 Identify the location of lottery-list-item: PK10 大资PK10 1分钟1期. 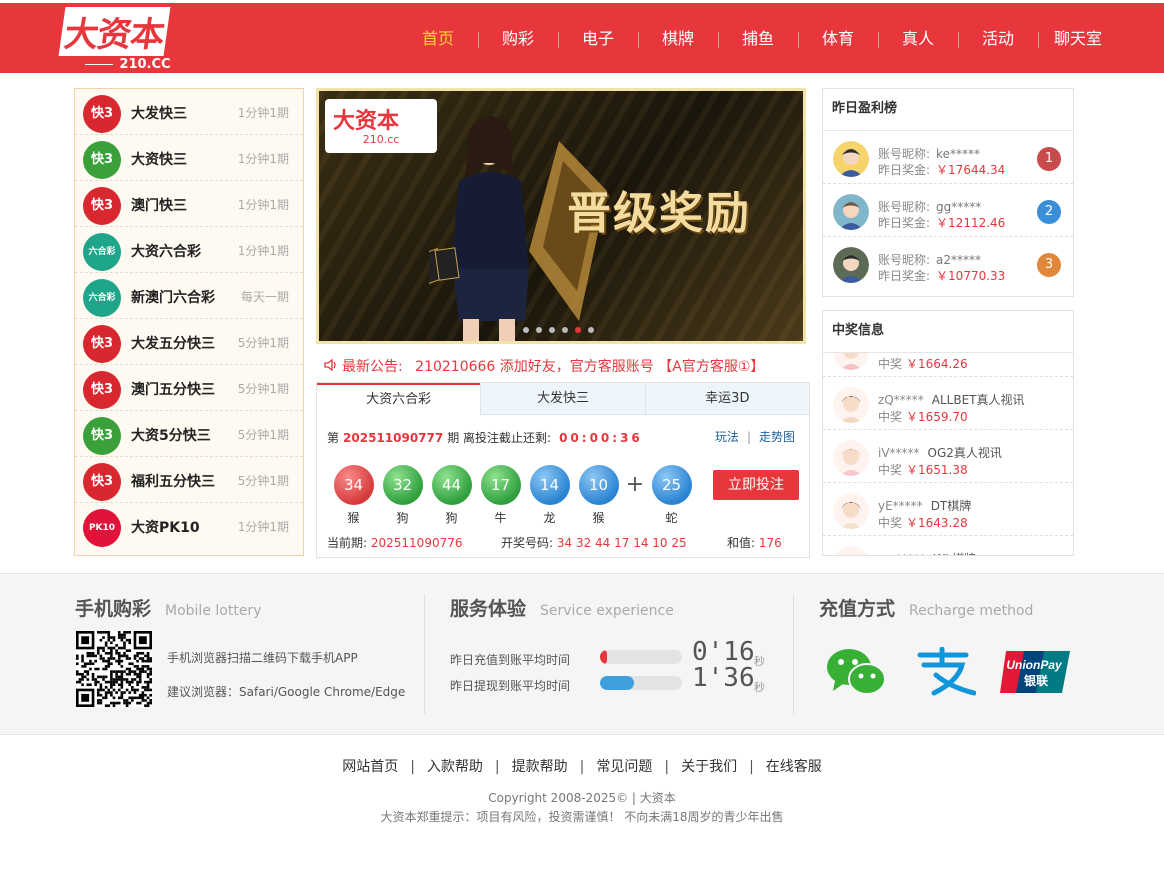
(189, 526).